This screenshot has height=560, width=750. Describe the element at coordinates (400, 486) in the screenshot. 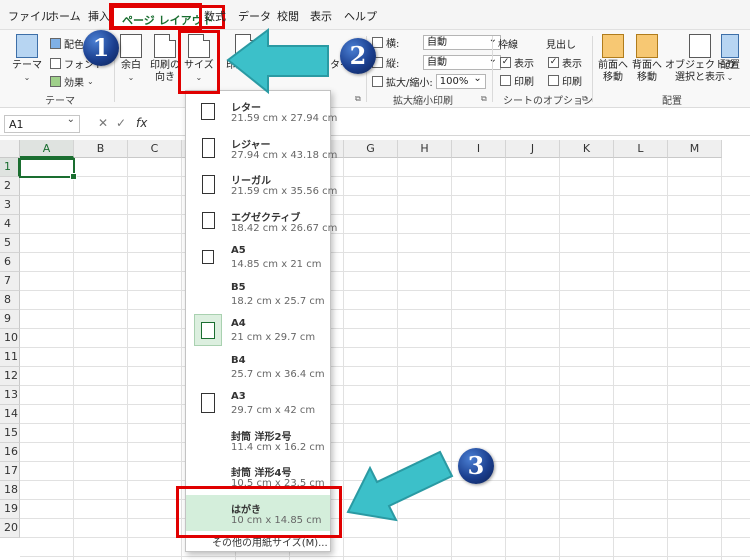

I see `arrow-pointing-down-left-icon` at that location.